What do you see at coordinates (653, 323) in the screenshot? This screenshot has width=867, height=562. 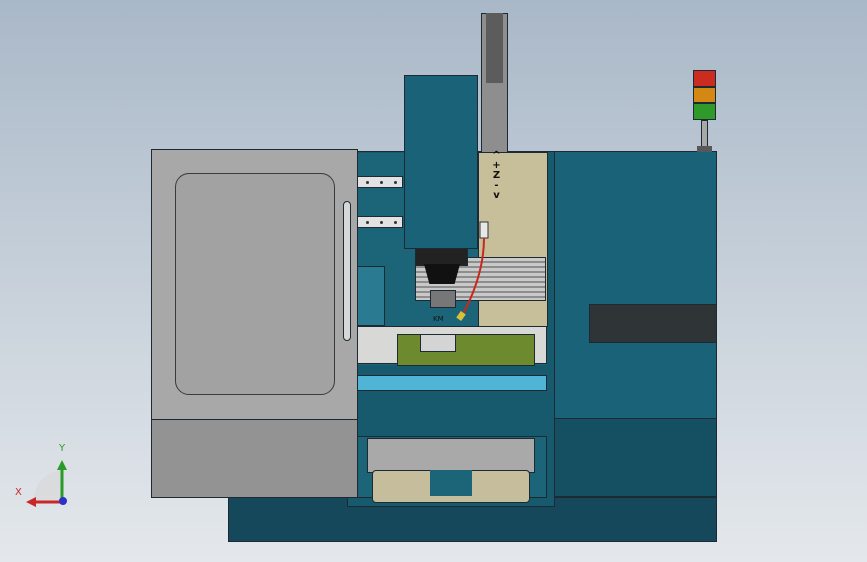 I see `control-display-slot` at bounding box center [653, 323].